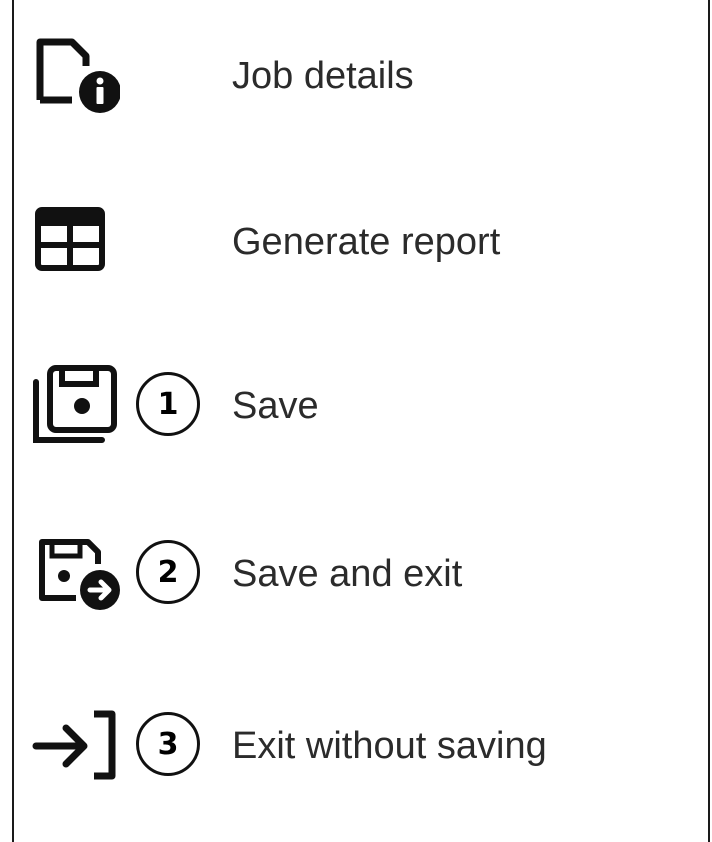 This screenshot has height=842, width=712. Describe the element at coordinates (168, 744) in the screenshot. I see `callout-badge: 3` at that location.